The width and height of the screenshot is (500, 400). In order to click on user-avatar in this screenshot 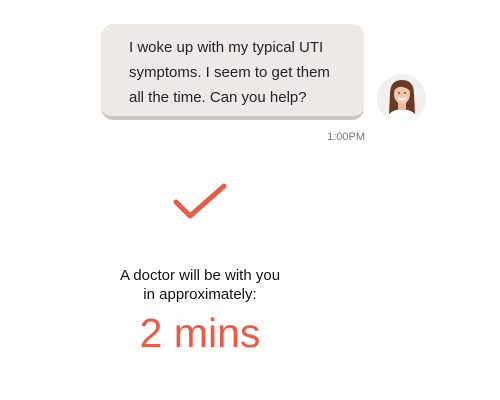, I will do `click(401, 98)`.